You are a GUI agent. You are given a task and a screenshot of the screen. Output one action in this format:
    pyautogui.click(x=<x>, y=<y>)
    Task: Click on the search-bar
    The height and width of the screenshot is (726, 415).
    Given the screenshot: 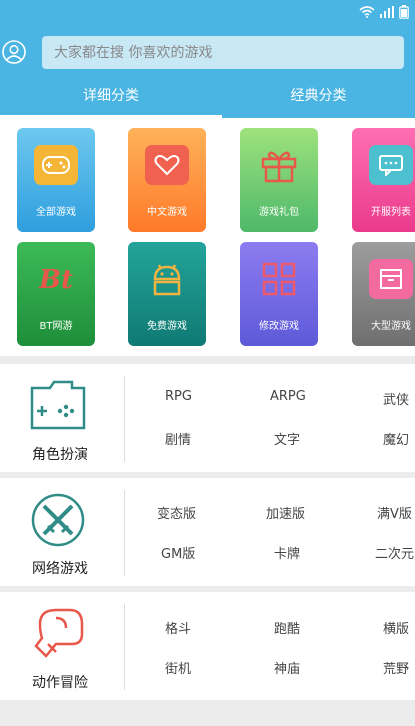 What is the action you would take?
    pyautogui.click(x=223, y=52)
    